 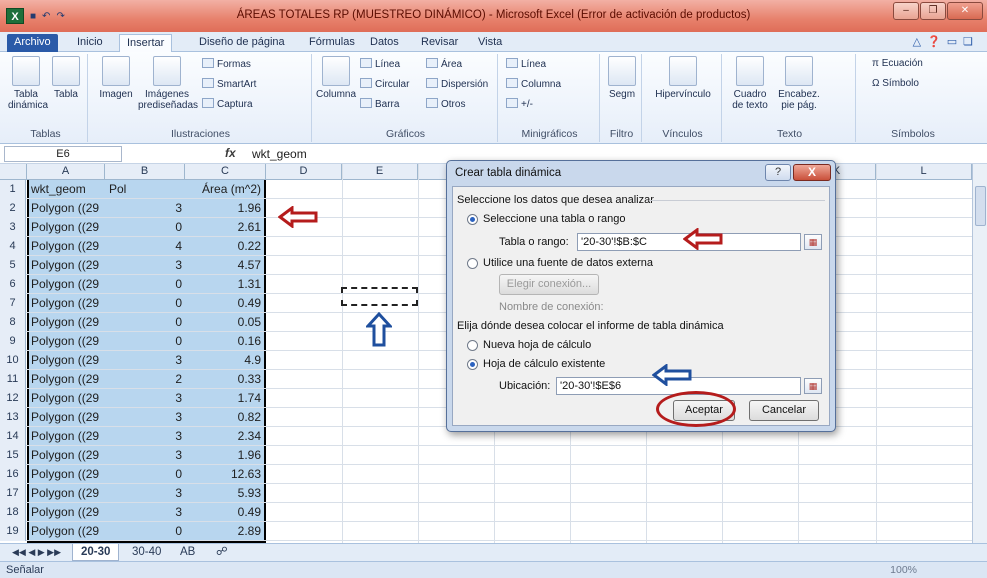 I want to click on header-footer-button: Encabez. pie pág., so click(x=799, y=83).